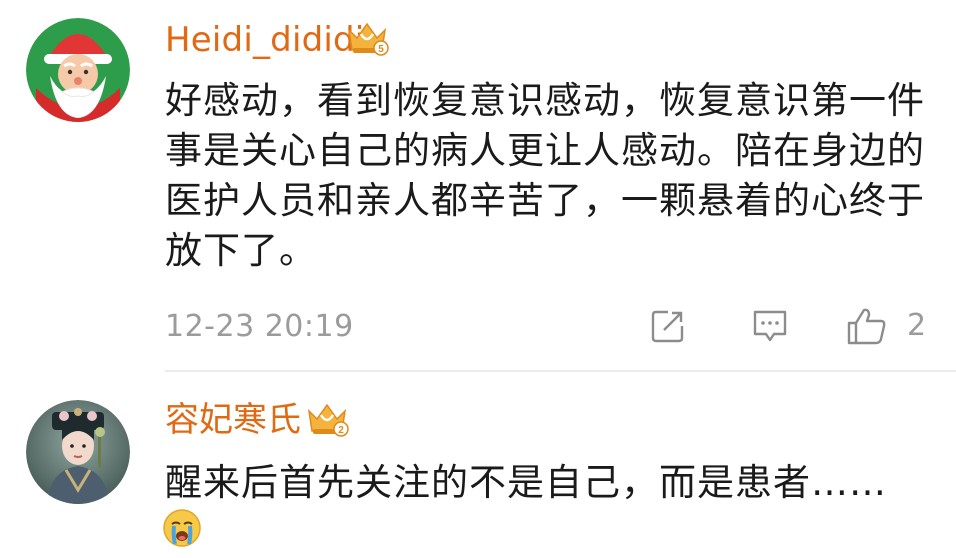 Image resolution: width=956 pixels, height=558 pixels. Describe the element at coordinates (381, 49) in the screenshot. I see `svg-text: 5` at that location.